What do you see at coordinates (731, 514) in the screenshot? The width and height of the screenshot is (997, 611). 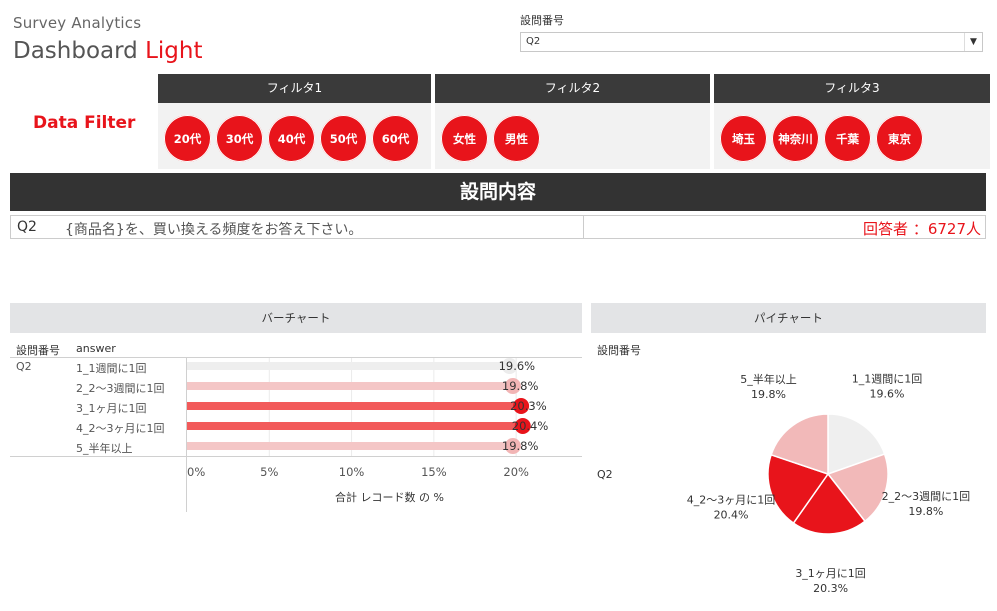 I see `pie-value-label: 20.4%` at bounding box center [731, 514].